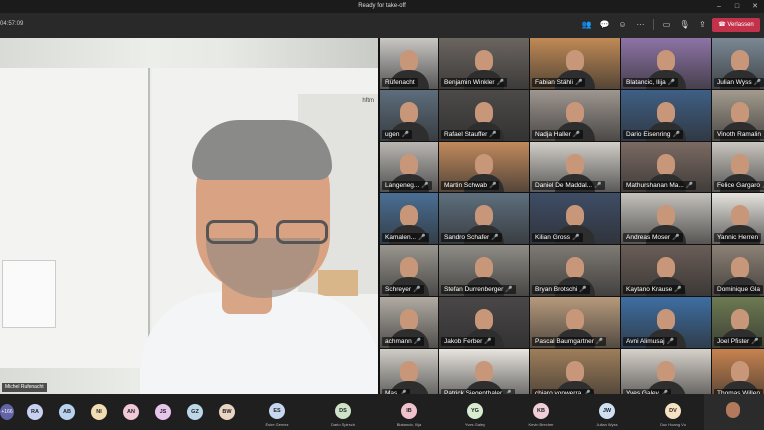  Describe the element at coordinates (484, 219) in the screenshot. I see `participant-tile: Sandro Schafer 🎤` at that location.